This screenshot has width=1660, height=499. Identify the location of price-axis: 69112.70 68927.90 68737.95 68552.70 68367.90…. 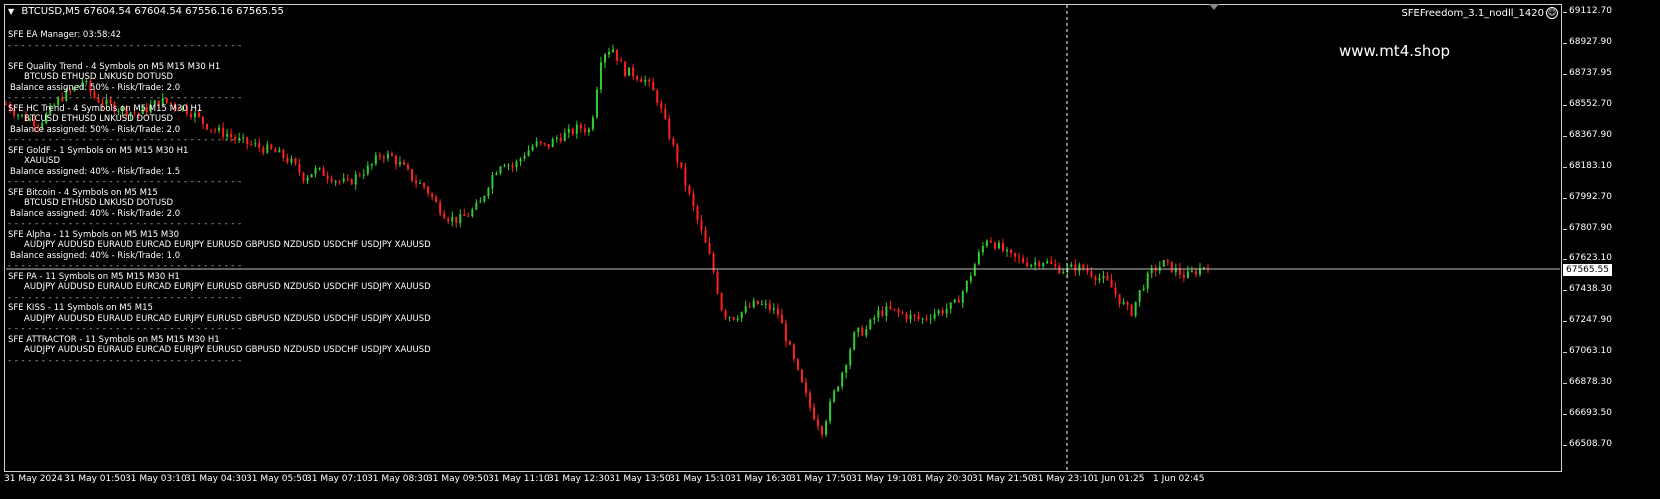
(1611, 236).